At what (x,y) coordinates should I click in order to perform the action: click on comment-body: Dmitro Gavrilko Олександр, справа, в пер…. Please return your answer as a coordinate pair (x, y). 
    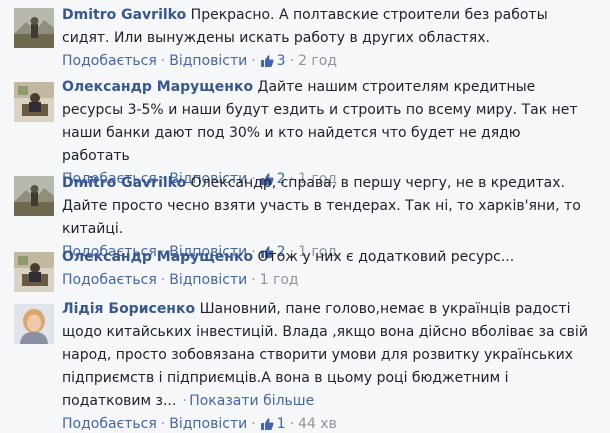
    Looking at the image, I should click on (326, 206).